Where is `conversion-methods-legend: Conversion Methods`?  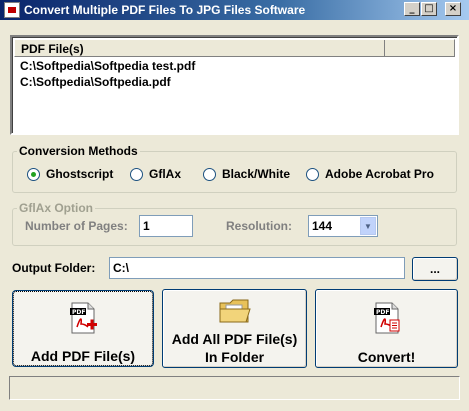 conversion-methods-legend: Conversion Methods is located at coordinates (78, 151).